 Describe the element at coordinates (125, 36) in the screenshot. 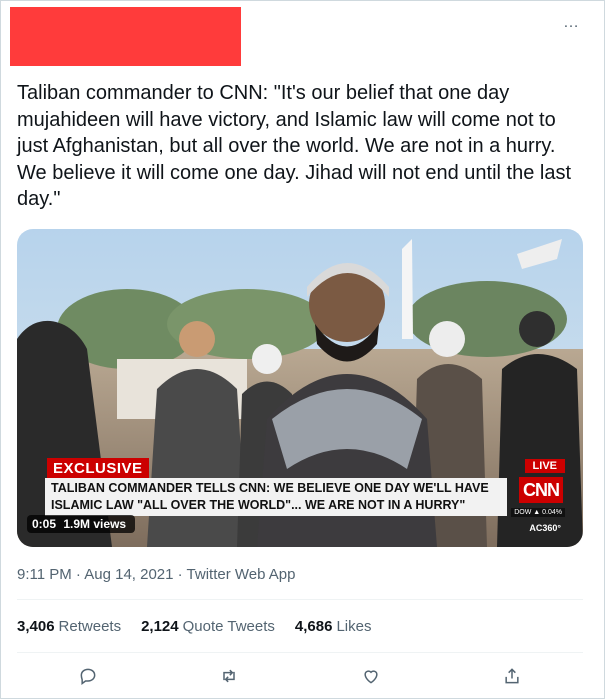

I see `redacted-author-block` at that location.